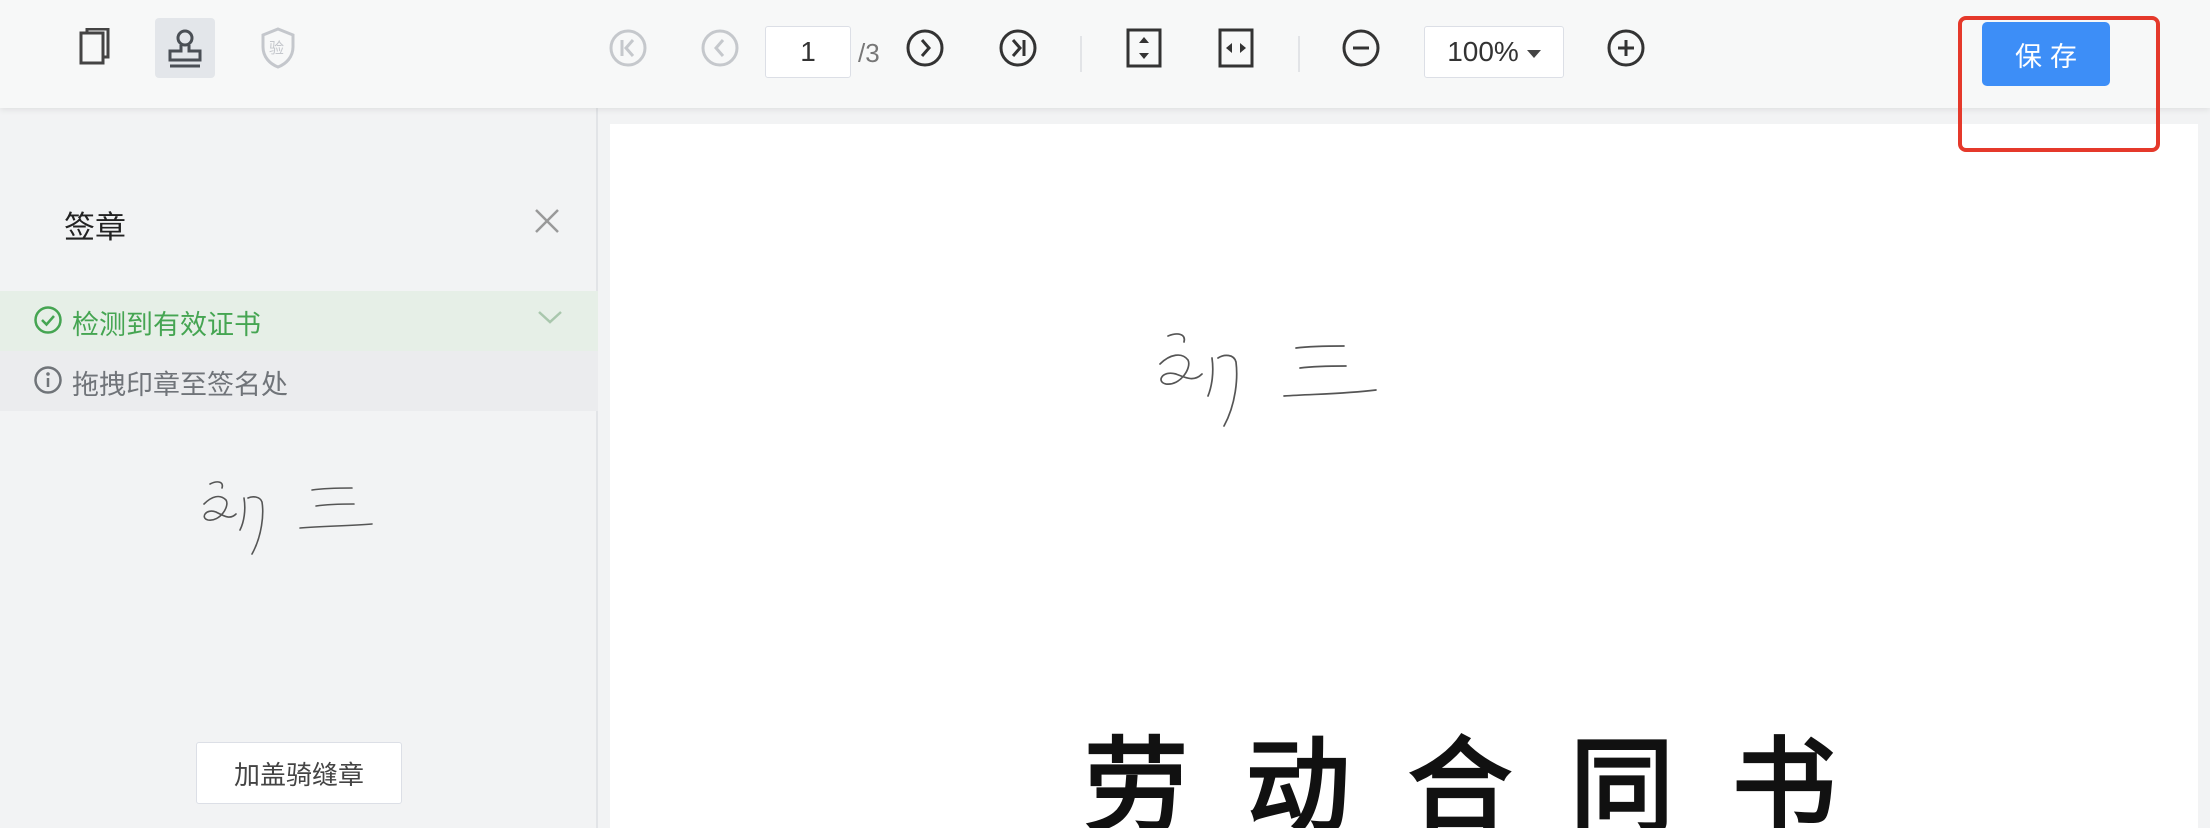  What do you see at coordinates (808, 52) in the screenshot?
I see `page-number-input: 1` at bounding box center [808, 52].